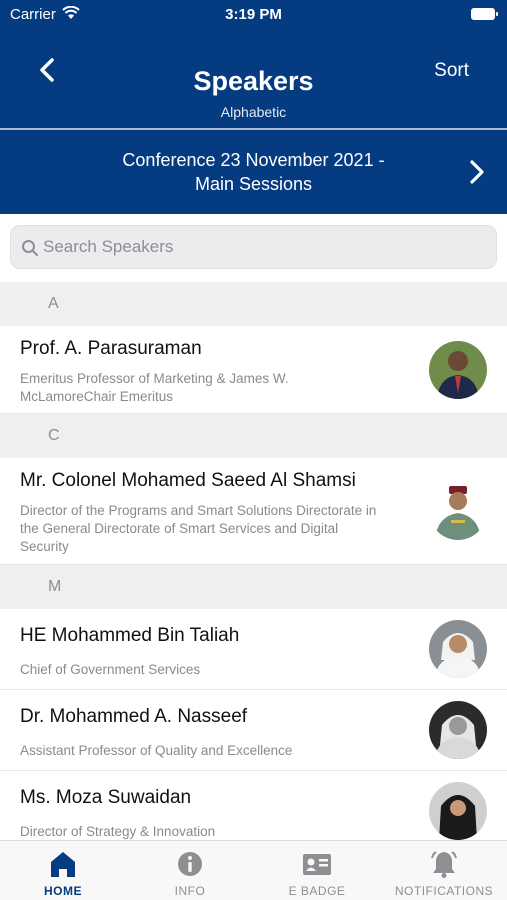  Describe the element at coordinates (253, 112) in the screenshot. I see `page-subtitle: Alphabetic` at that location.